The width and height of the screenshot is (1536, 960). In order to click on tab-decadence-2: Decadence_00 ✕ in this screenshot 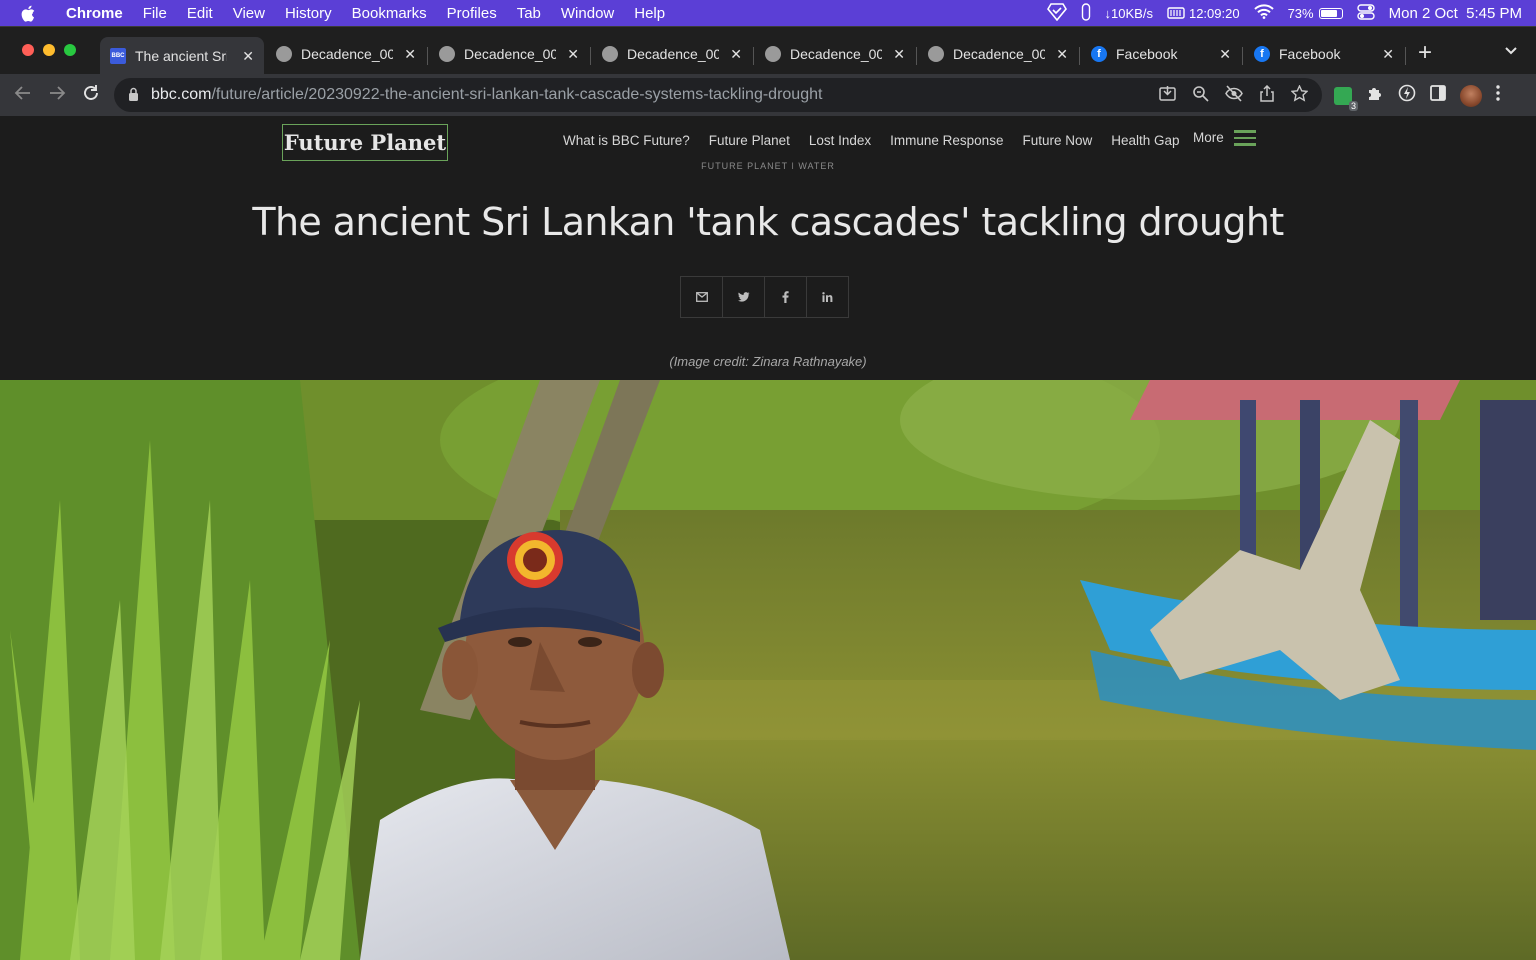, I will do `click(509, 54)`.